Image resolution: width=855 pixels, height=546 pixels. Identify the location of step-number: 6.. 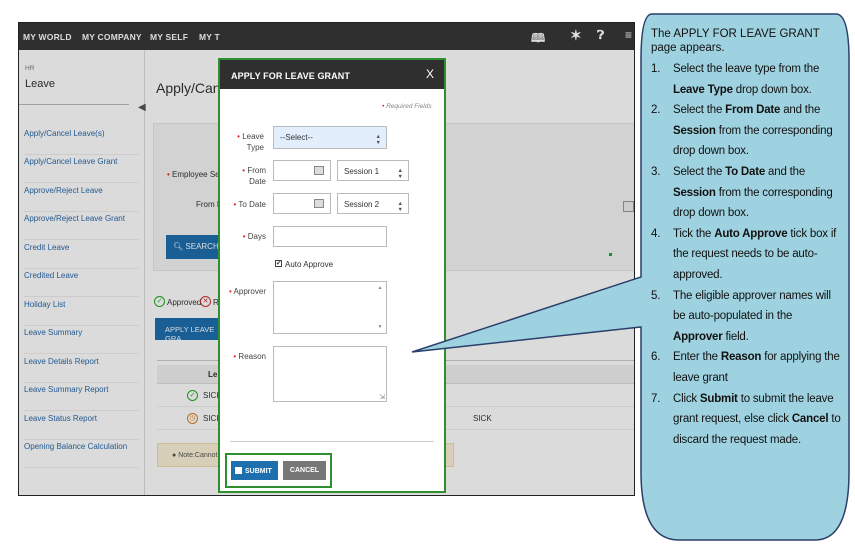
(656, 357).